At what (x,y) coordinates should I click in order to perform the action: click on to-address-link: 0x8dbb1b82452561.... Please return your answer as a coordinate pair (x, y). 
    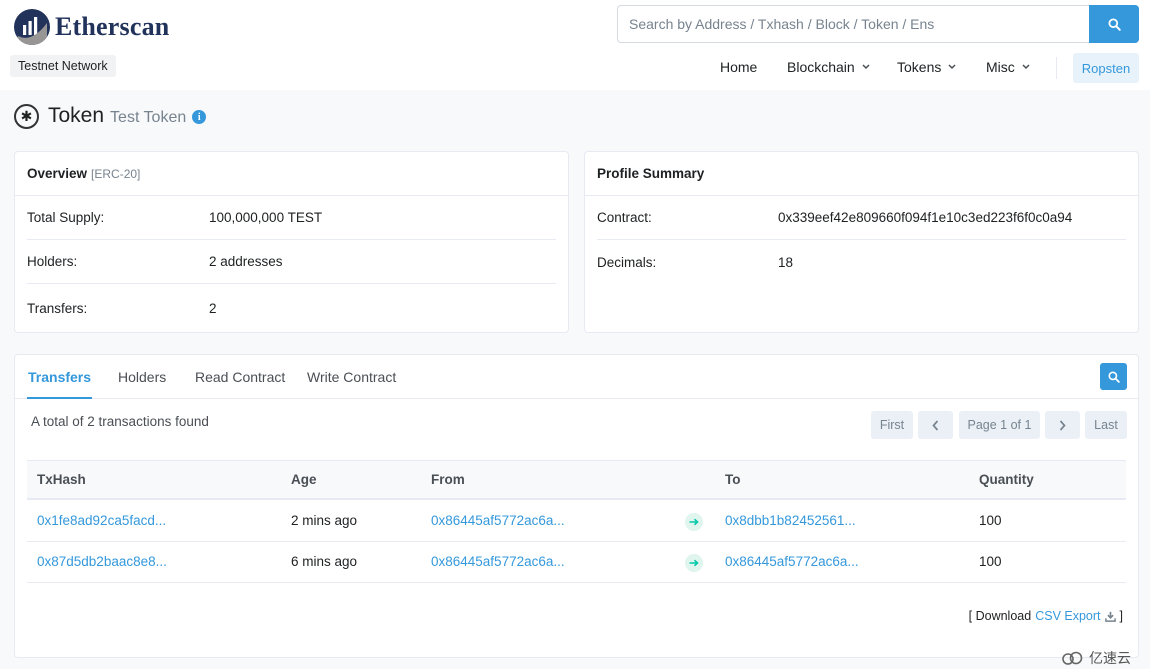
    Looking at the image, I should click on (790, 521).